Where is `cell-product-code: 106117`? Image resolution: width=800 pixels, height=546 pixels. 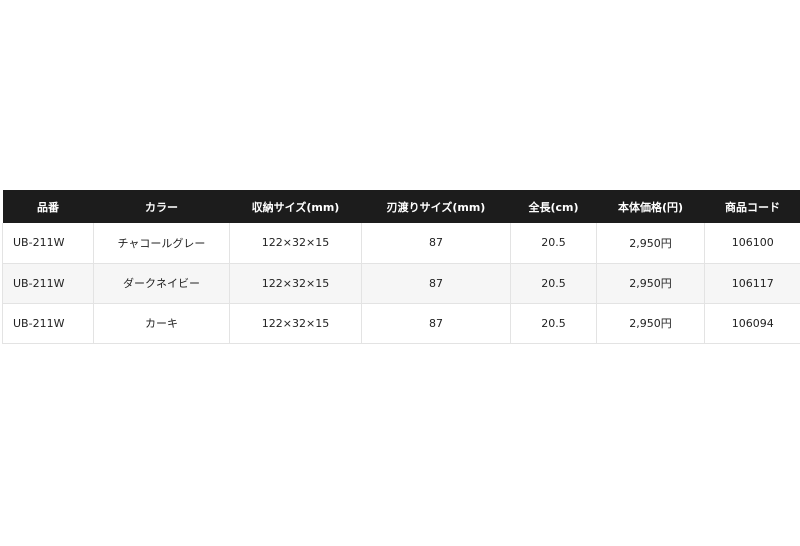 cell-product-code: 106117 is located at coordinates (752, 283).